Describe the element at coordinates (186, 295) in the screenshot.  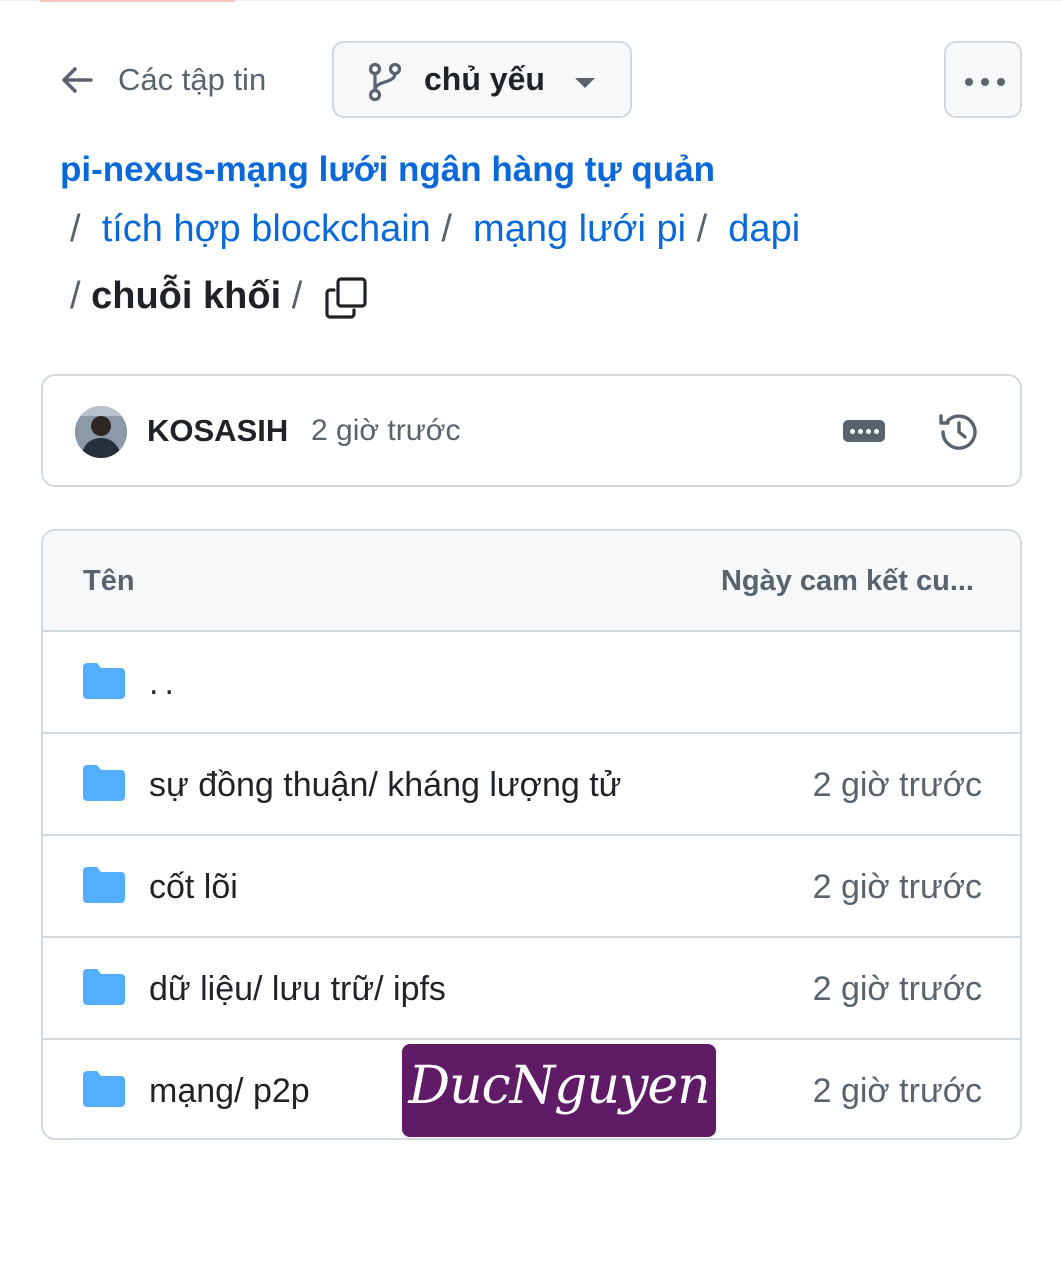
I see `breadcrumb-current: chuỗi khối` at that location.